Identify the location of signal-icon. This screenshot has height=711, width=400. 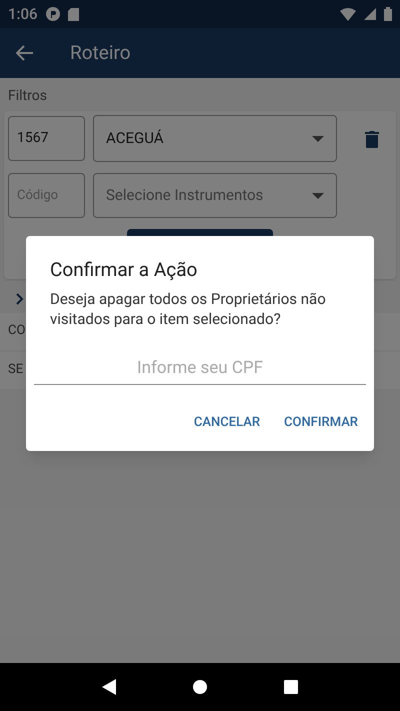
(370, 14).